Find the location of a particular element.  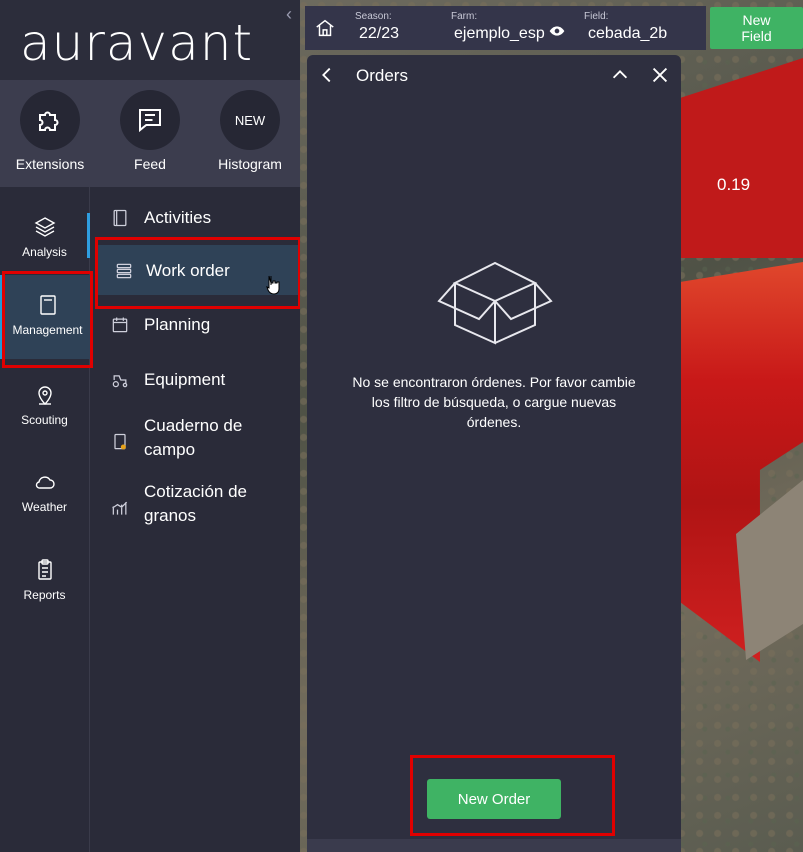

submenu-item-label: Cuaderno de campo is located at coordinates (193, 437).